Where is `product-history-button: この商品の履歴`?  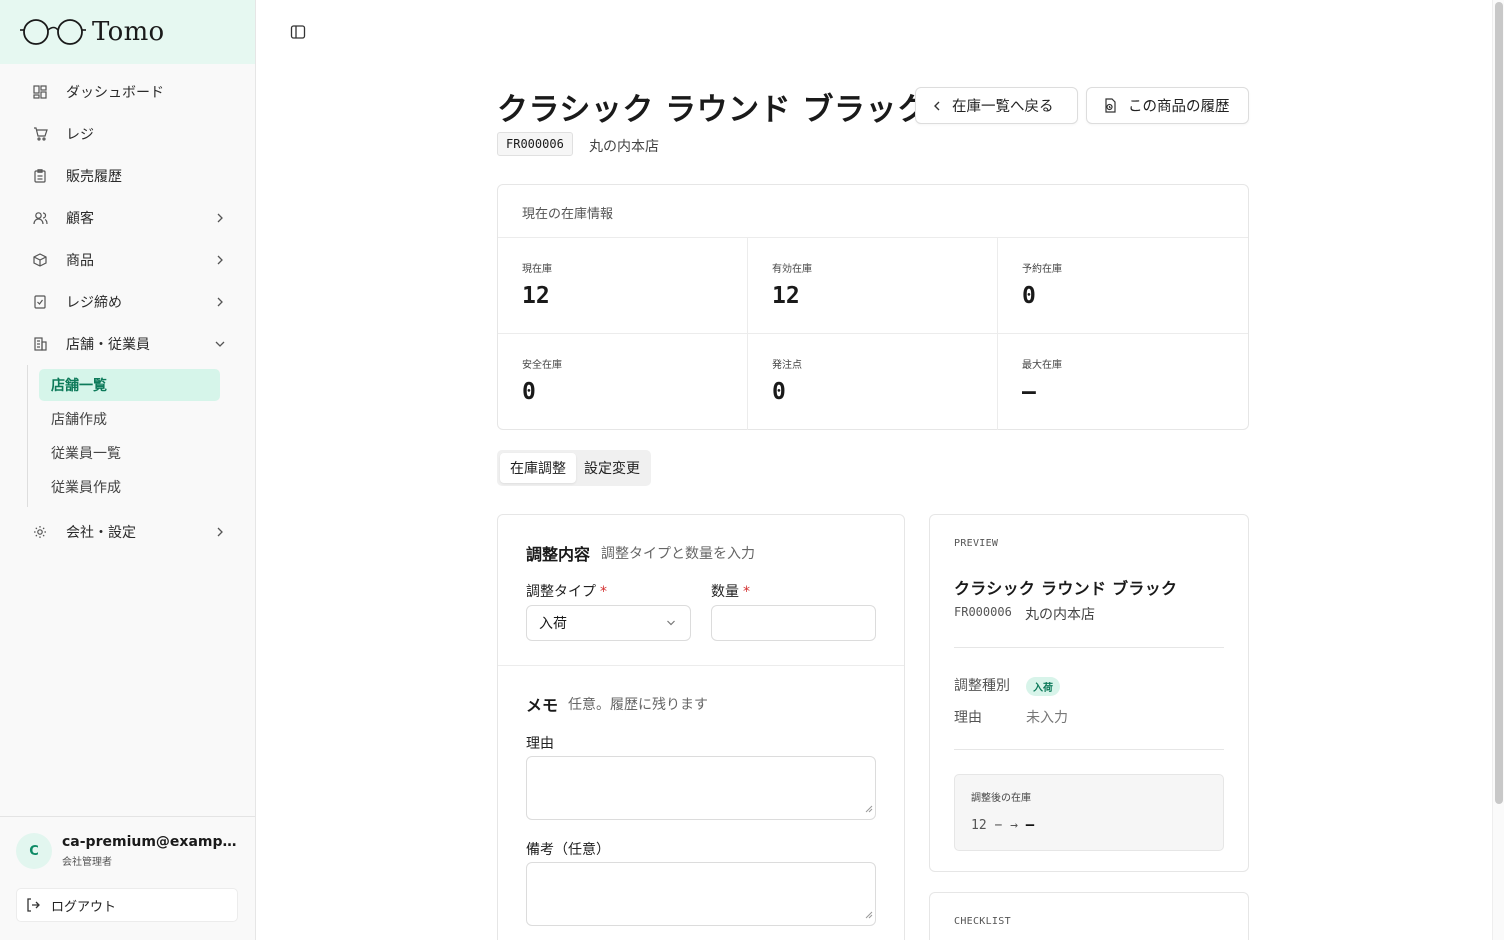
product-history-button: この商品の履歴 is located at coordinates (1167, 105).